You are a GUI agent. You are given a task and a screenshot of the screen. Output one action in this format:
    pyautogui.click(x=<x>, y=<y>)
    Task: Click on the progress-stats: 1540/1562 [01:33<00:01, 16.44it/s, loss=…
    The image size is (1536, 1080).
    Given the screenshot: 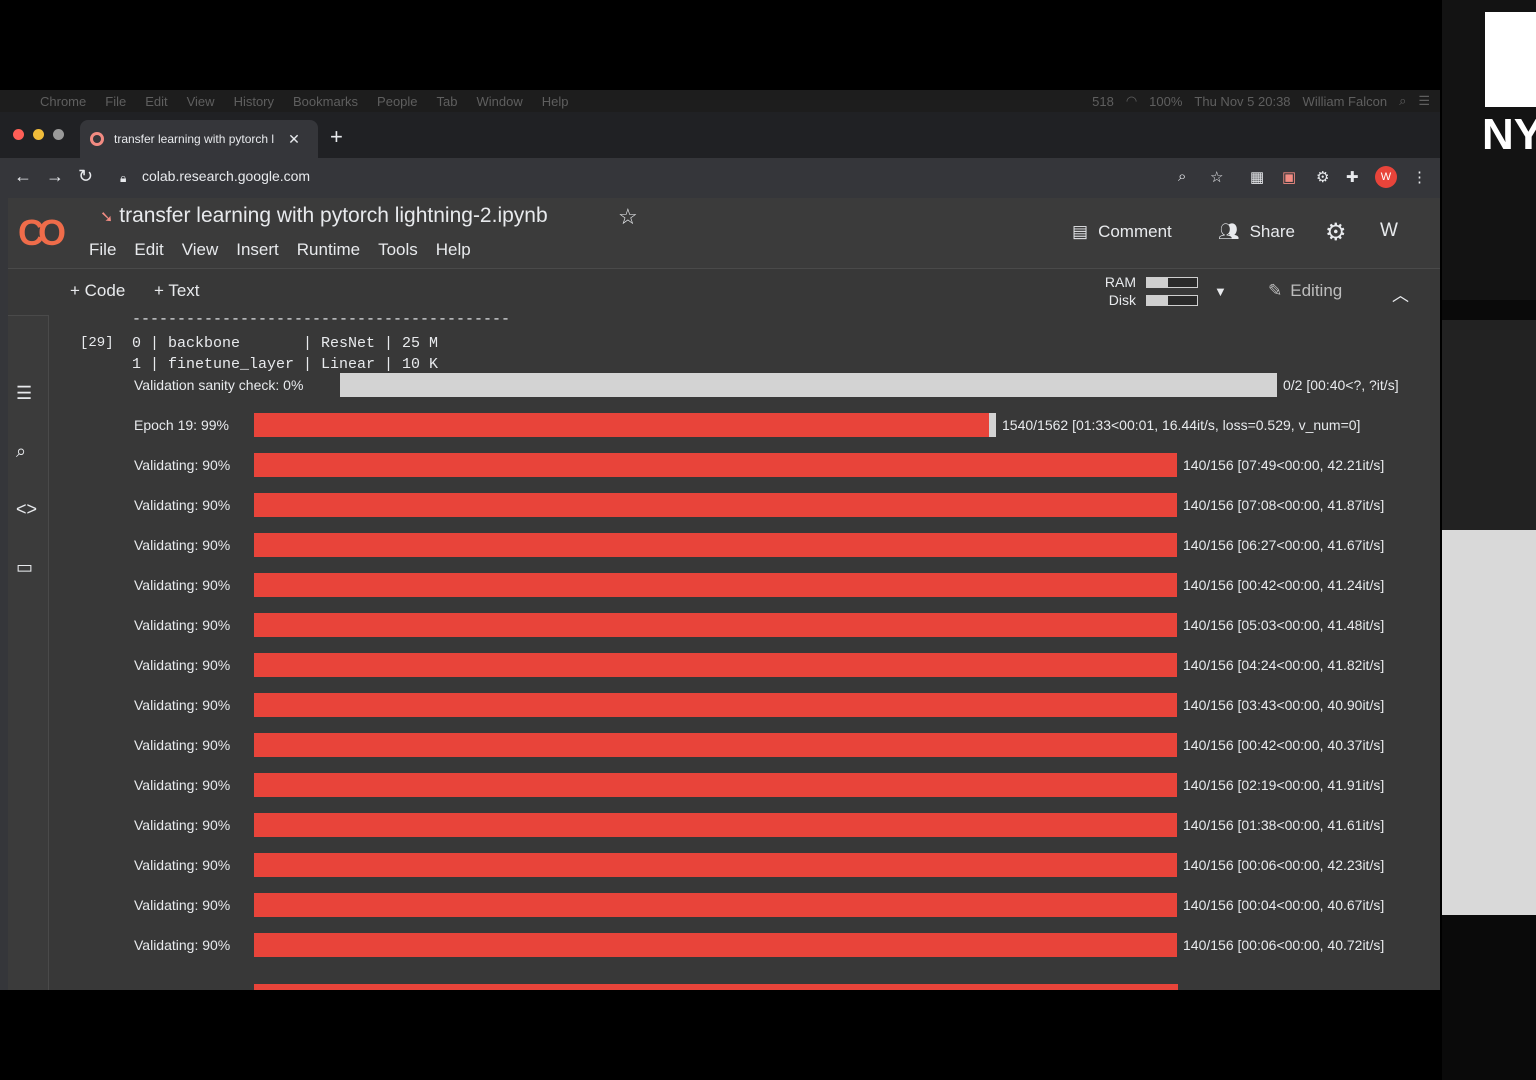 What is the action you would take?
    pyautogui.click(x=1181, y=425)
    